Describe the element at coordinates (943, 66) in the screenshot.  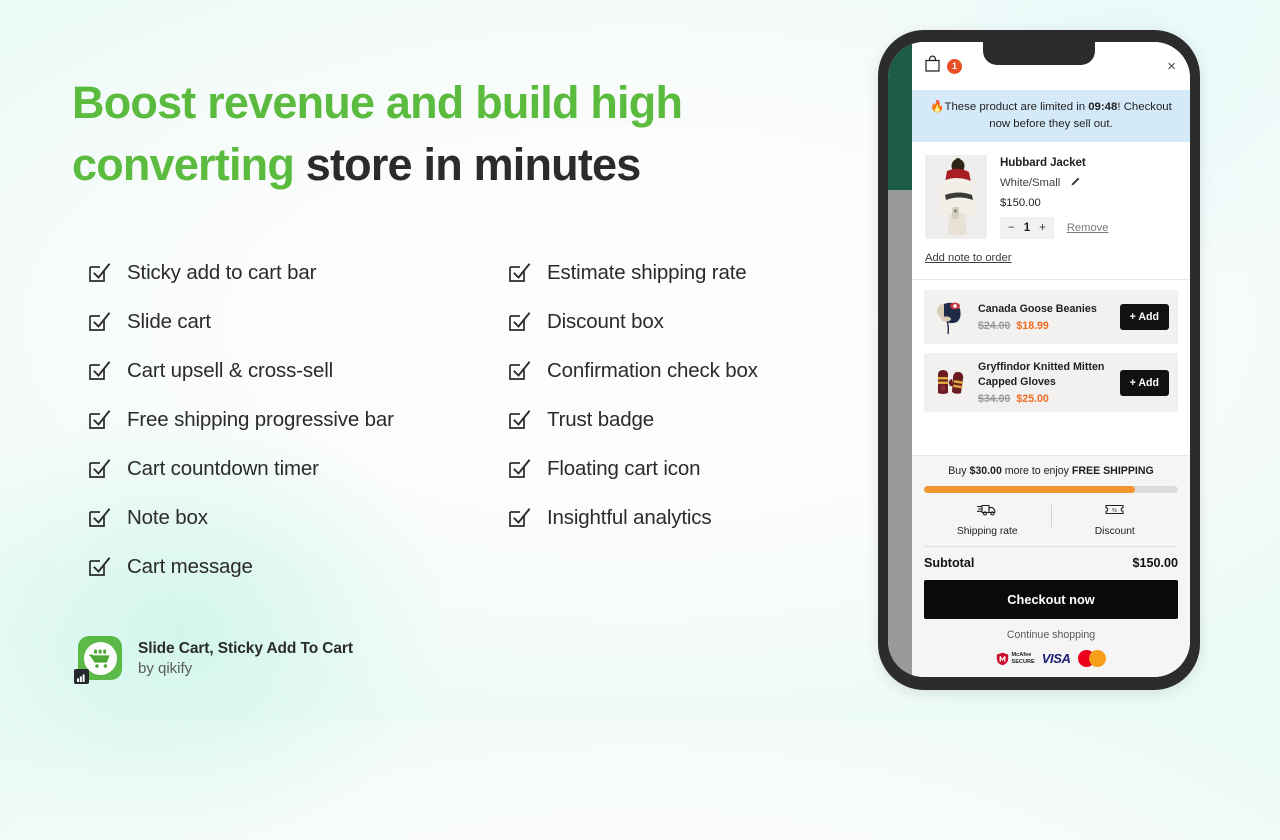
I see `cart-bag-indicator: 1` at that location.